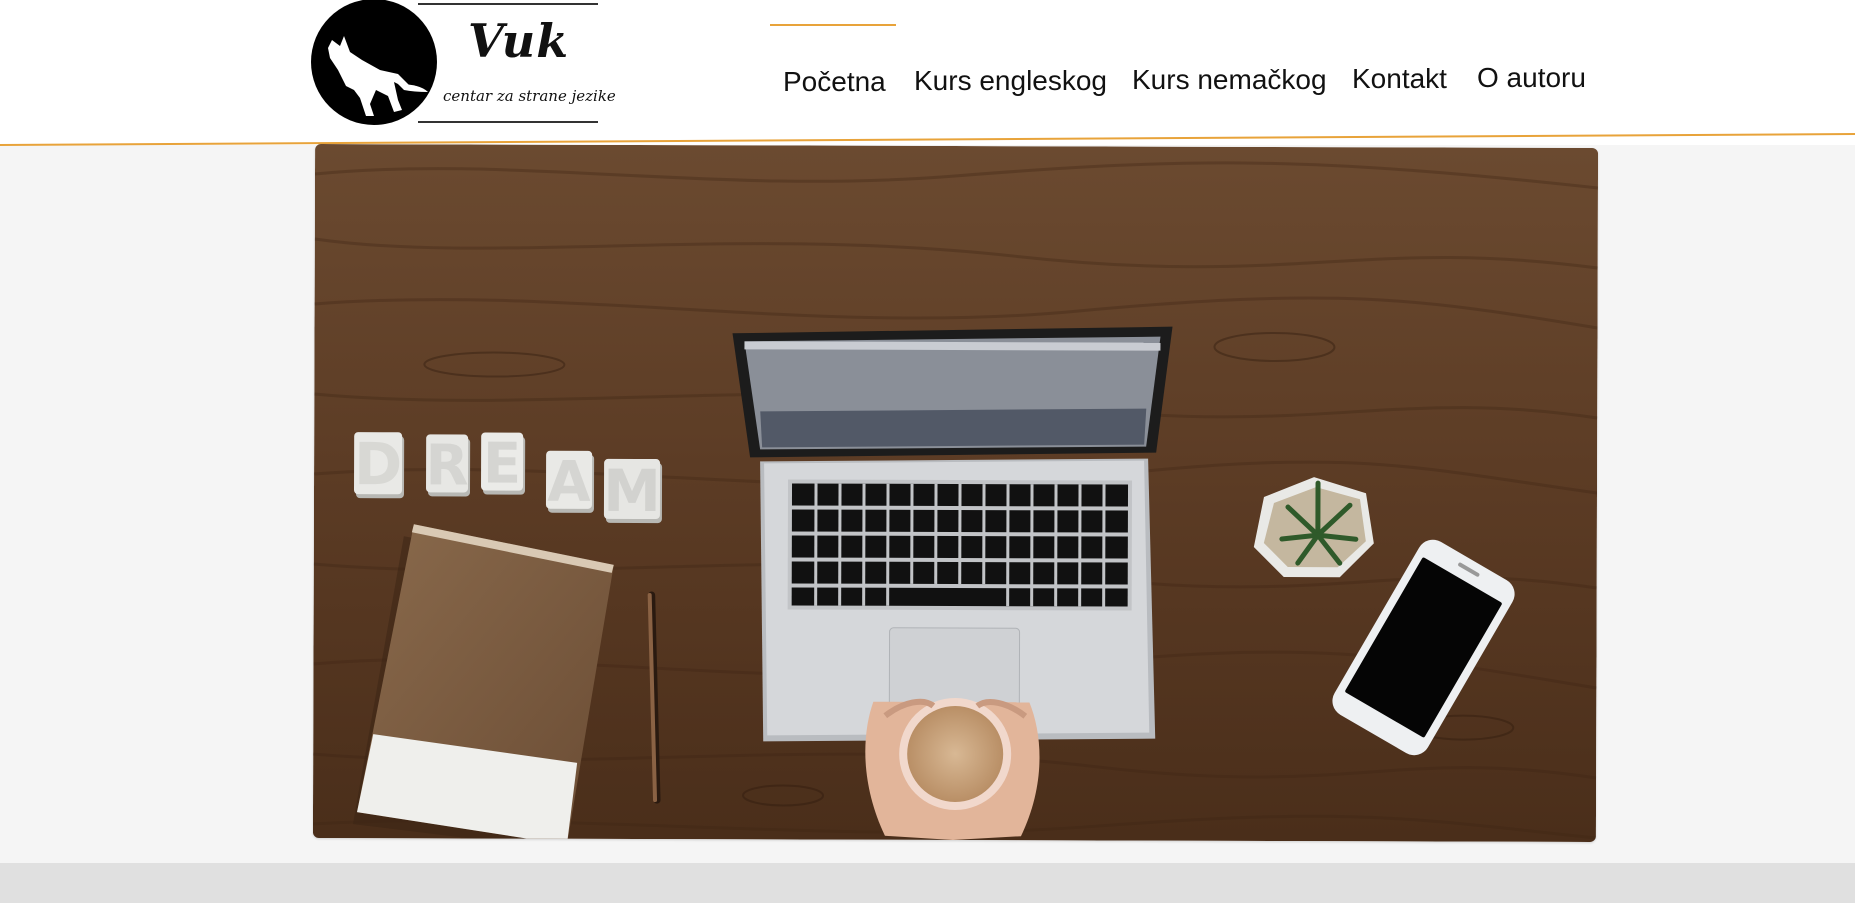 This screenshot has width=1855, height=903. Describe the element at coordinates (833, 25) in the screenshot. I see `nav-active-indicator` at that location.